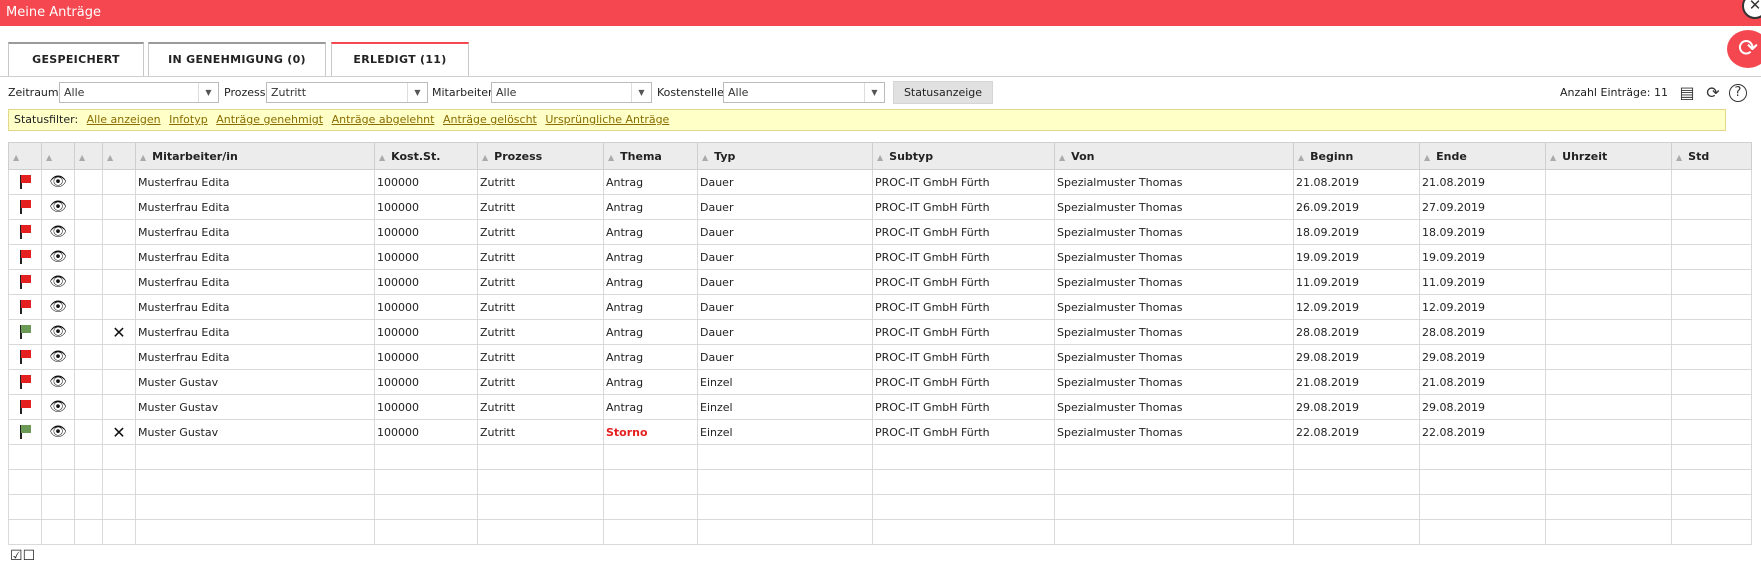 The height and width of the screenshot is (579, 1761). I want to click on help-icon: ?, so click(1738, 93).